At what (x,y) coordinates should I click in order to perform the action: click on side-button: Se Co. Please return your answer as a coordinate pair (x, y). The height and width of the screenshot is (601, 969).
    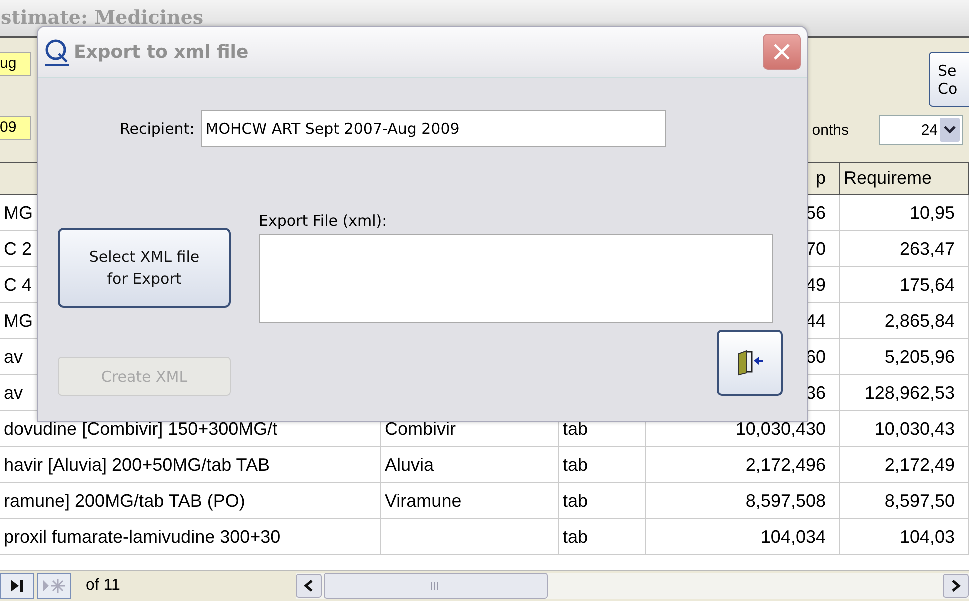
    Looking at the image, I should click on (949, 79).